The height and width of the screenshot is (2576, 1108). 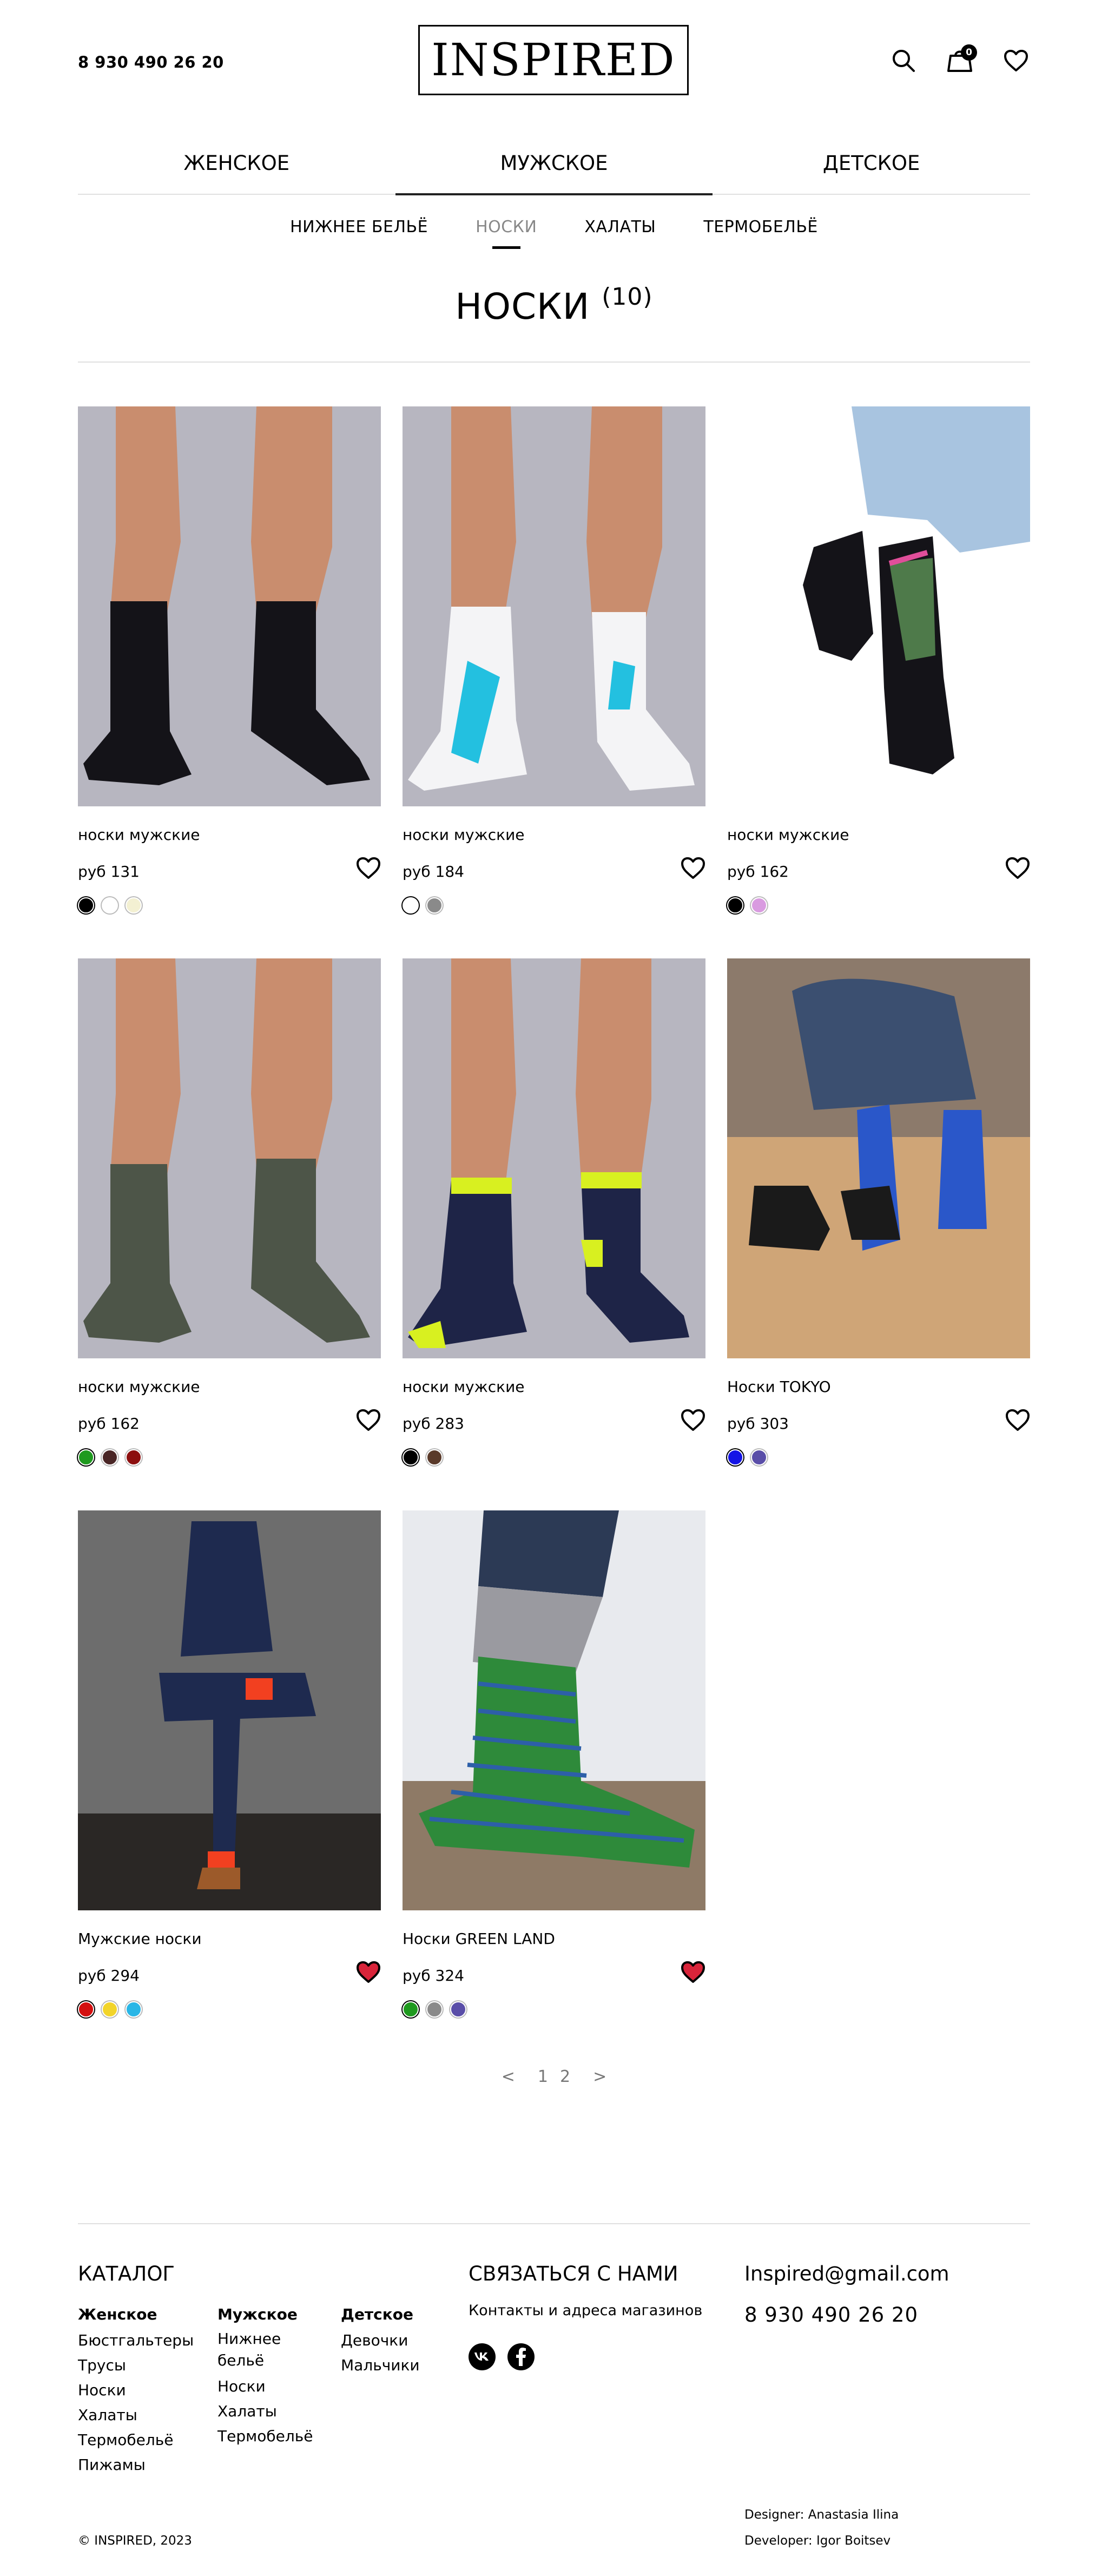 I want to click on tab-thermal: ТЕРМОБЕЛЬЁ, so click(x=760, y=233).